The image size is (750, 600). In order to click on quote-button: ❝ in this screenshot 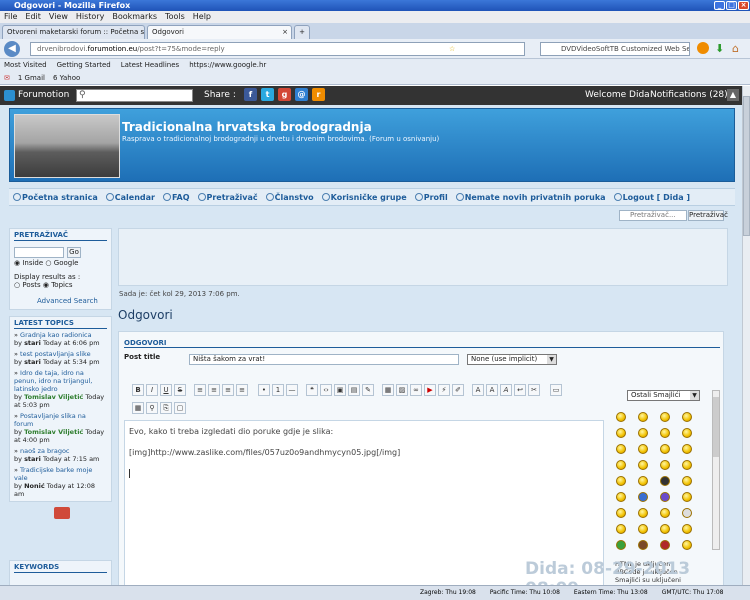, I will do `click(312, 390)`.